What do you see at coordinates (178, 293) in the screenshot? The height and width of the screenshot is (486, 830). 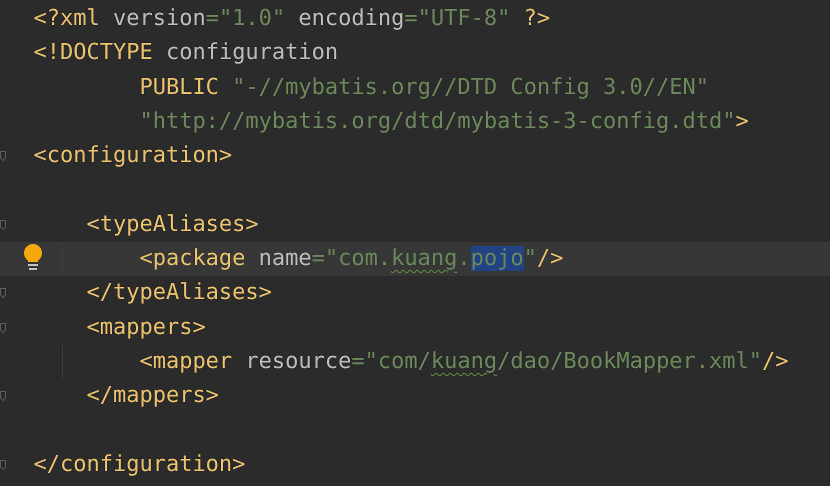 I see `code-line: </typeAliases>` at bounding box center [178, 293].